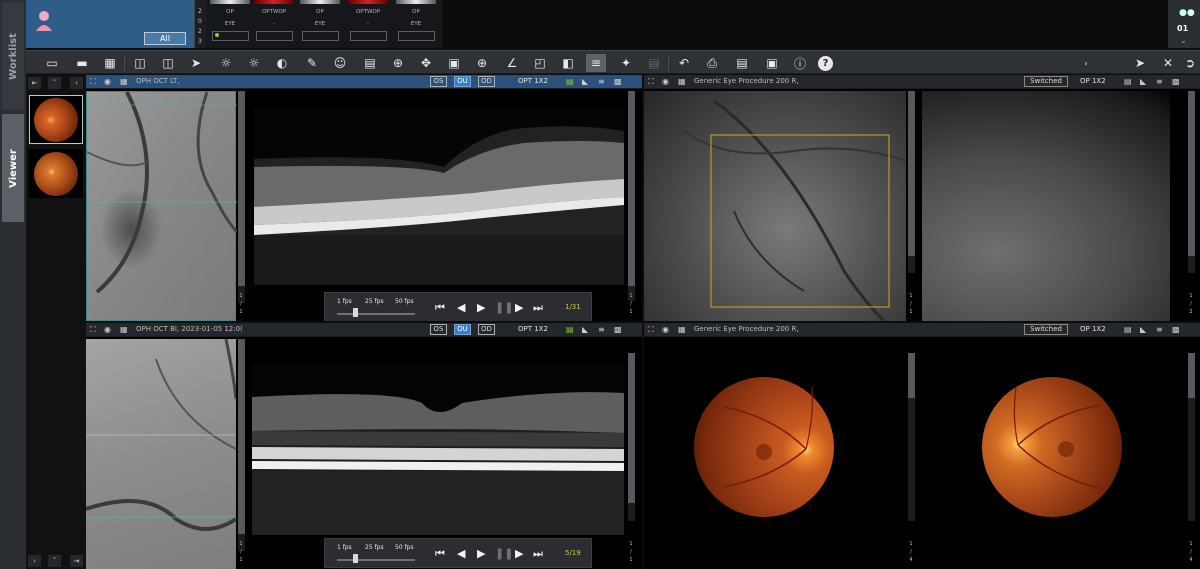  What do you see at coordinates (512, 63) in the screenshot?
I see `measure-angle-icon: ∠` at bounding box center [512, 63].